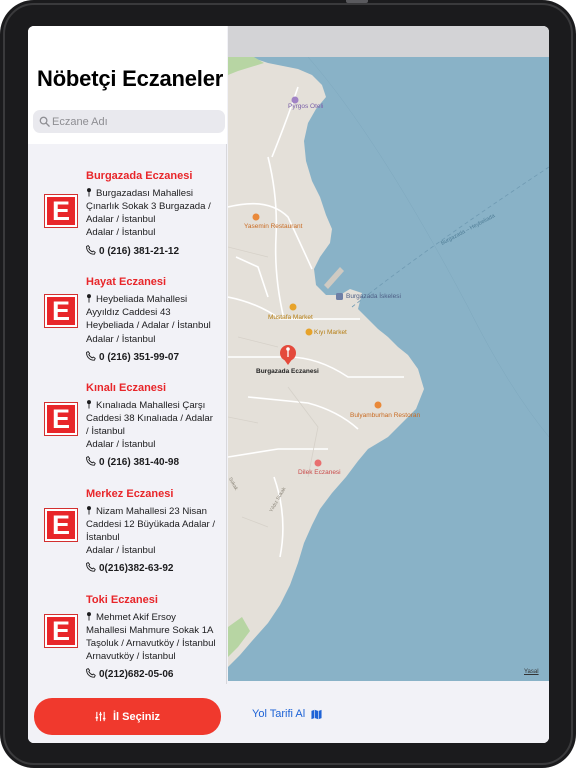 The image size is (576, 768). Describe the element at coordinates (136, 674) in the screenshot. I see `pharmacy-phone-text: 0(212)682-05-06` at that location.